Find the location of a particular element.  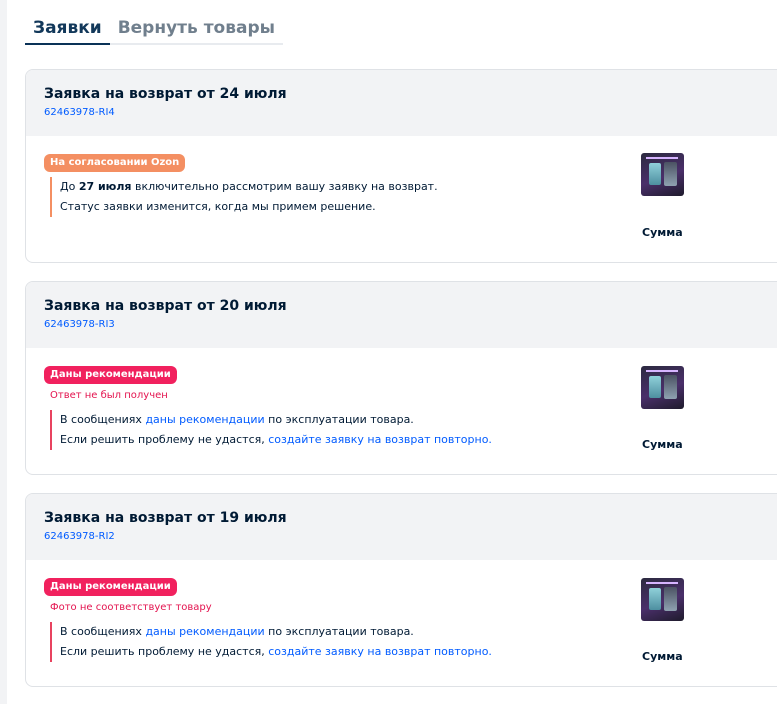

status-reason: Фото не соответствует товару is located at coordinates (131, 607).